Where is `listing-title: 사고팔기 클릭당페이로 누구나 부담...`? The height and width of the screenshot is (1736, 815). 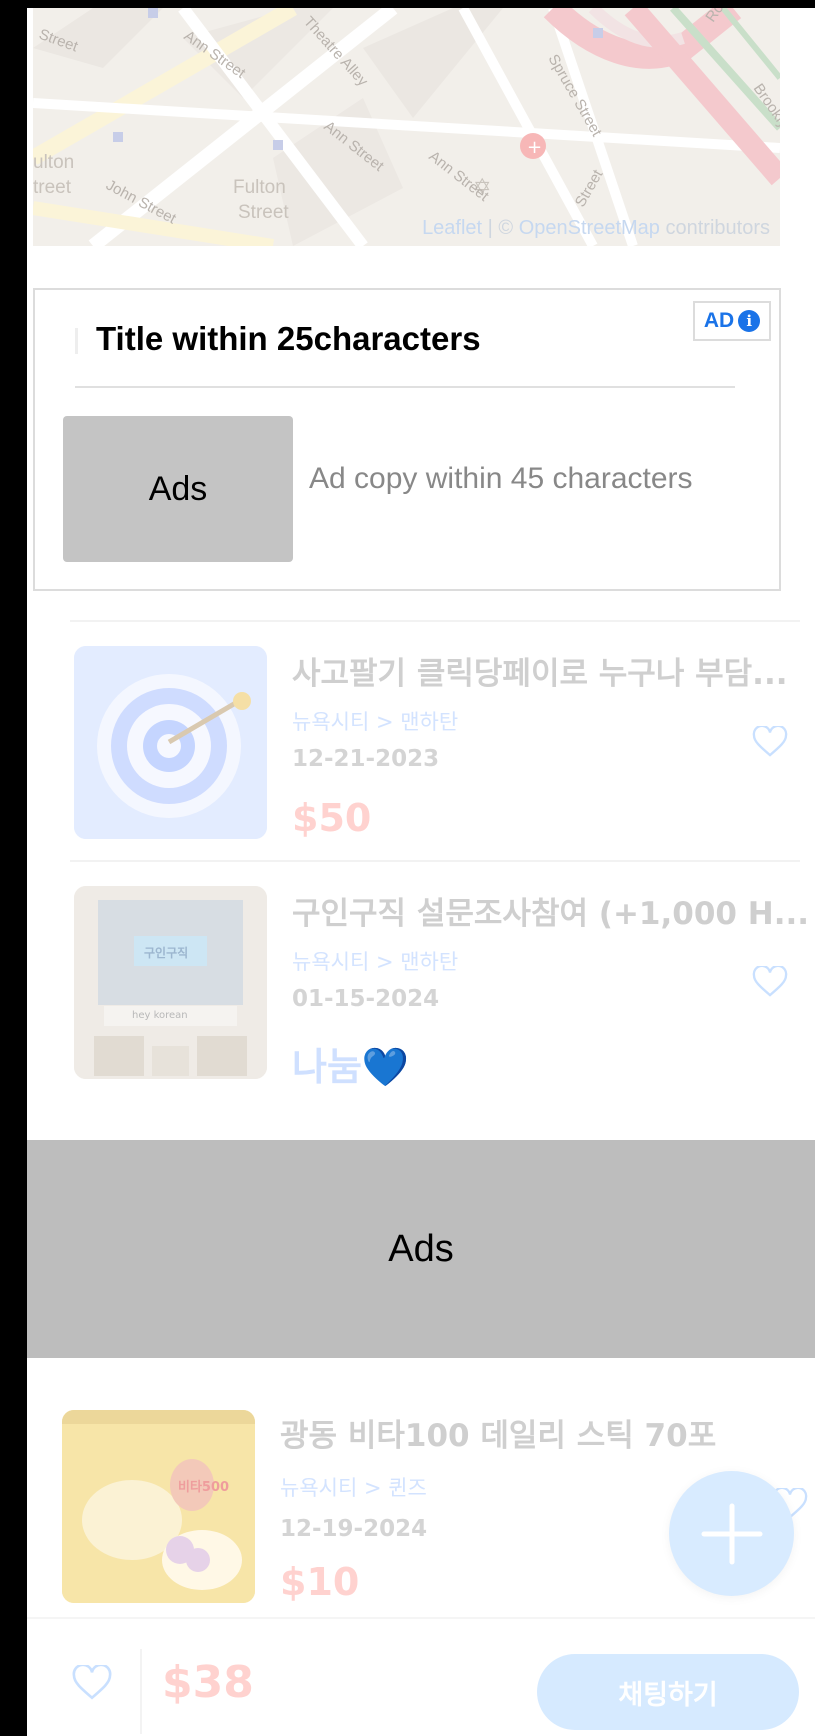 listing-title: 사고팔기 클릭당페이로 누구나 부담... is located at coordinates (540, 674).